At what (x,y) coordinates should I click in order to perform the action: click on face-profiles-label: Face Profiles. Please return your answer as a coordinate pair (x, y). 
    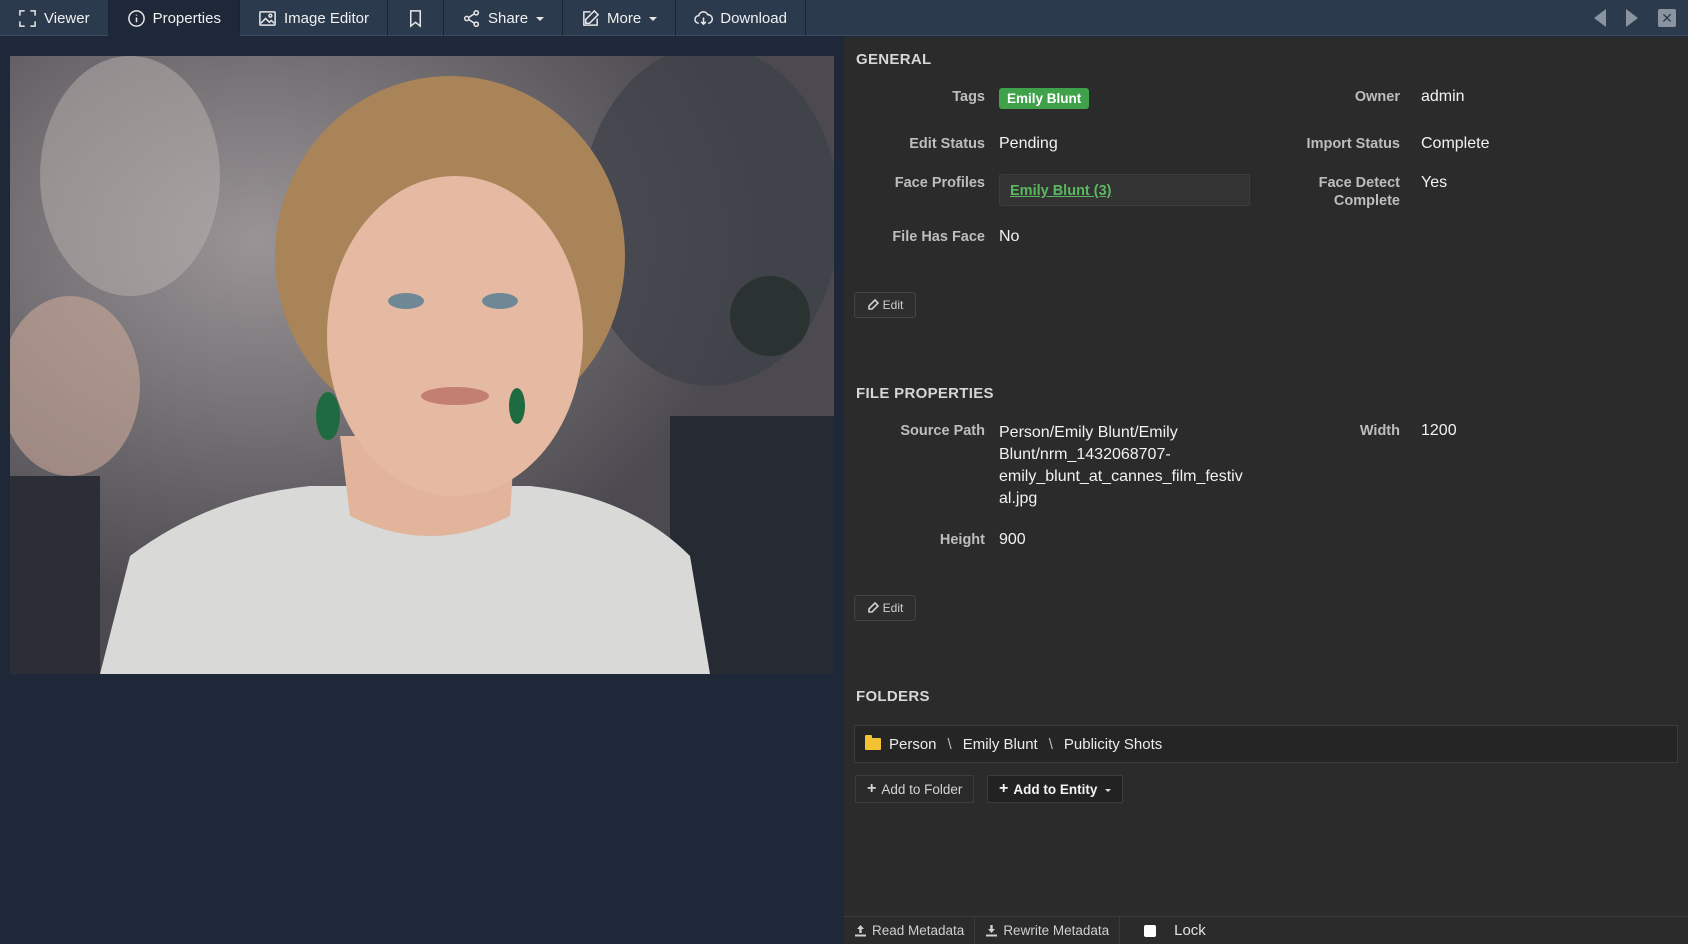
    Looking at the image, I should click on (939, 183).